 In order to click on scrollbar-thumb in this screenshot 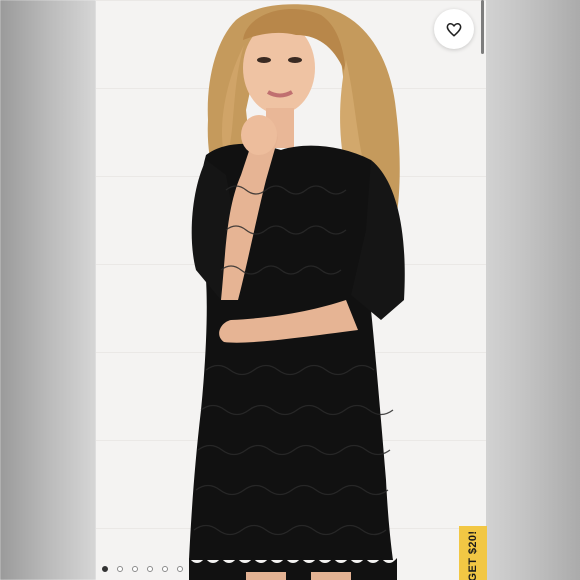, I will do `click(482, 27)`.